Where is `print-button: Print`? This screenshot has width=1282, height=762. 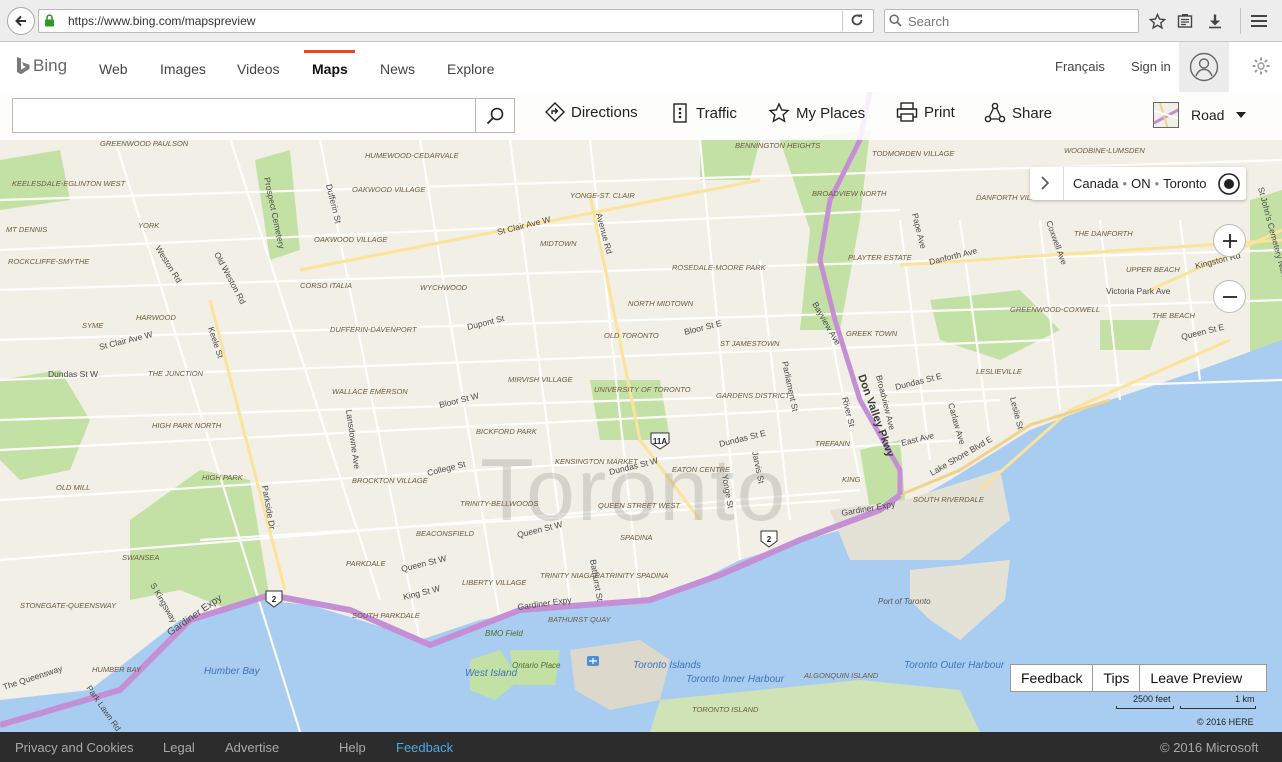 print-button: Print is located at coordinates (925, 112).